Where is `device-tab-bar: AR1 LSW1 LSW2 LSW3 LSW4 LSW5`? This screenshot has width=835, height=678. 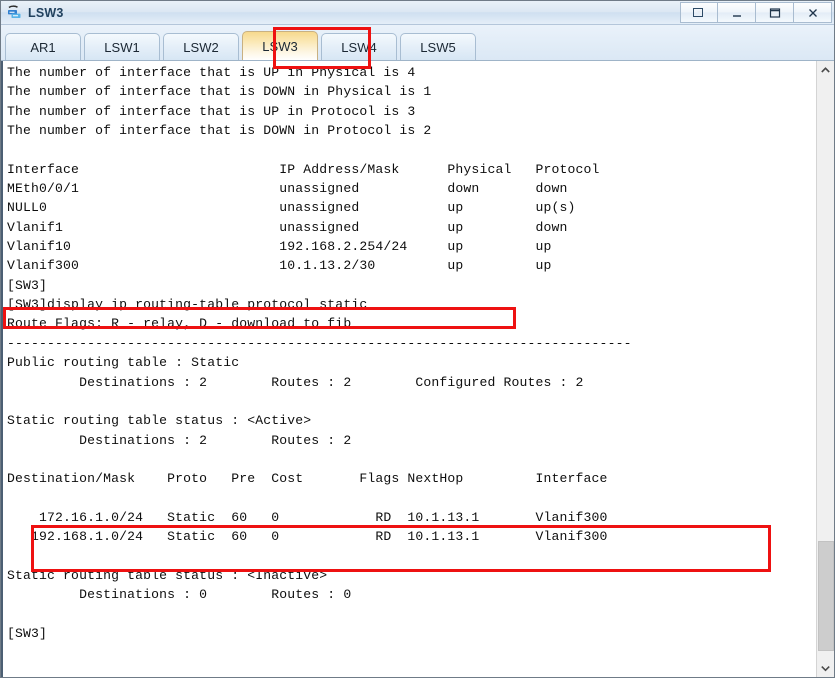 device-tab-bar: AR1 LSW1 LSW2 LSW3 LSW4 LSW5 is located at coordinates (417, 43).